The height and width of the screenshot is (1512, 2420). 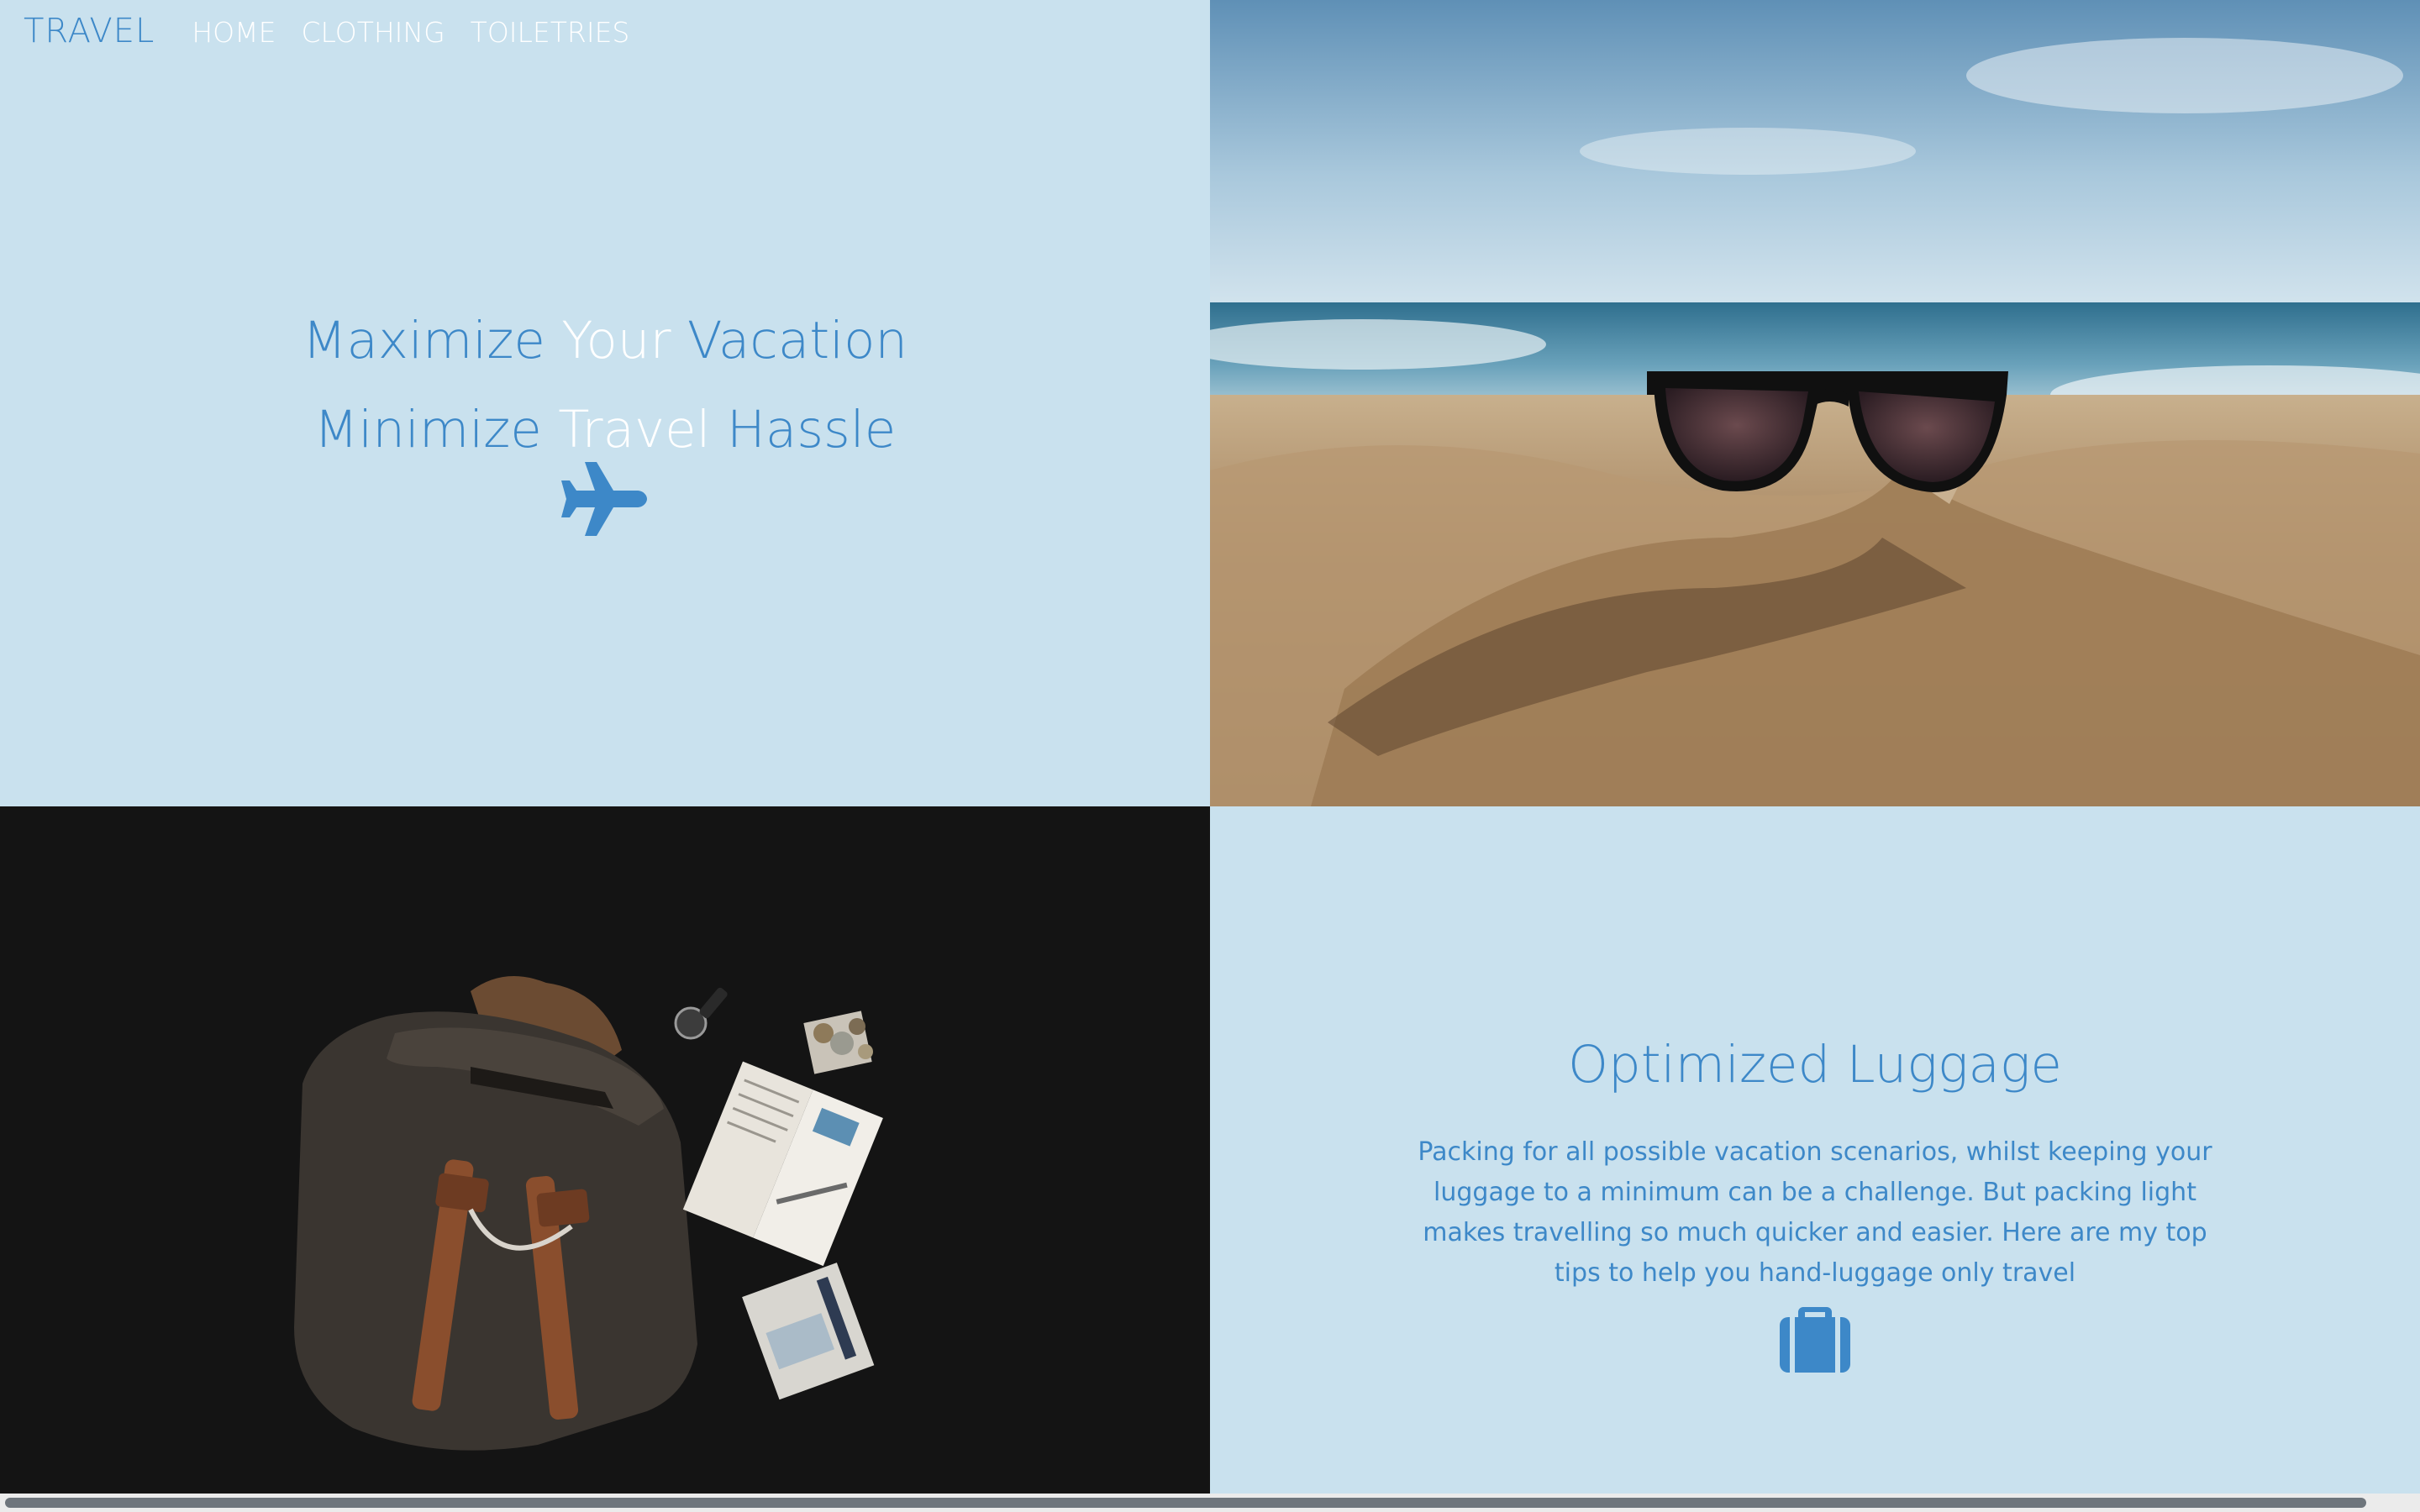 I want to click on headline-line-1: Maximize Your Vacation, so click(x=605, y=341).